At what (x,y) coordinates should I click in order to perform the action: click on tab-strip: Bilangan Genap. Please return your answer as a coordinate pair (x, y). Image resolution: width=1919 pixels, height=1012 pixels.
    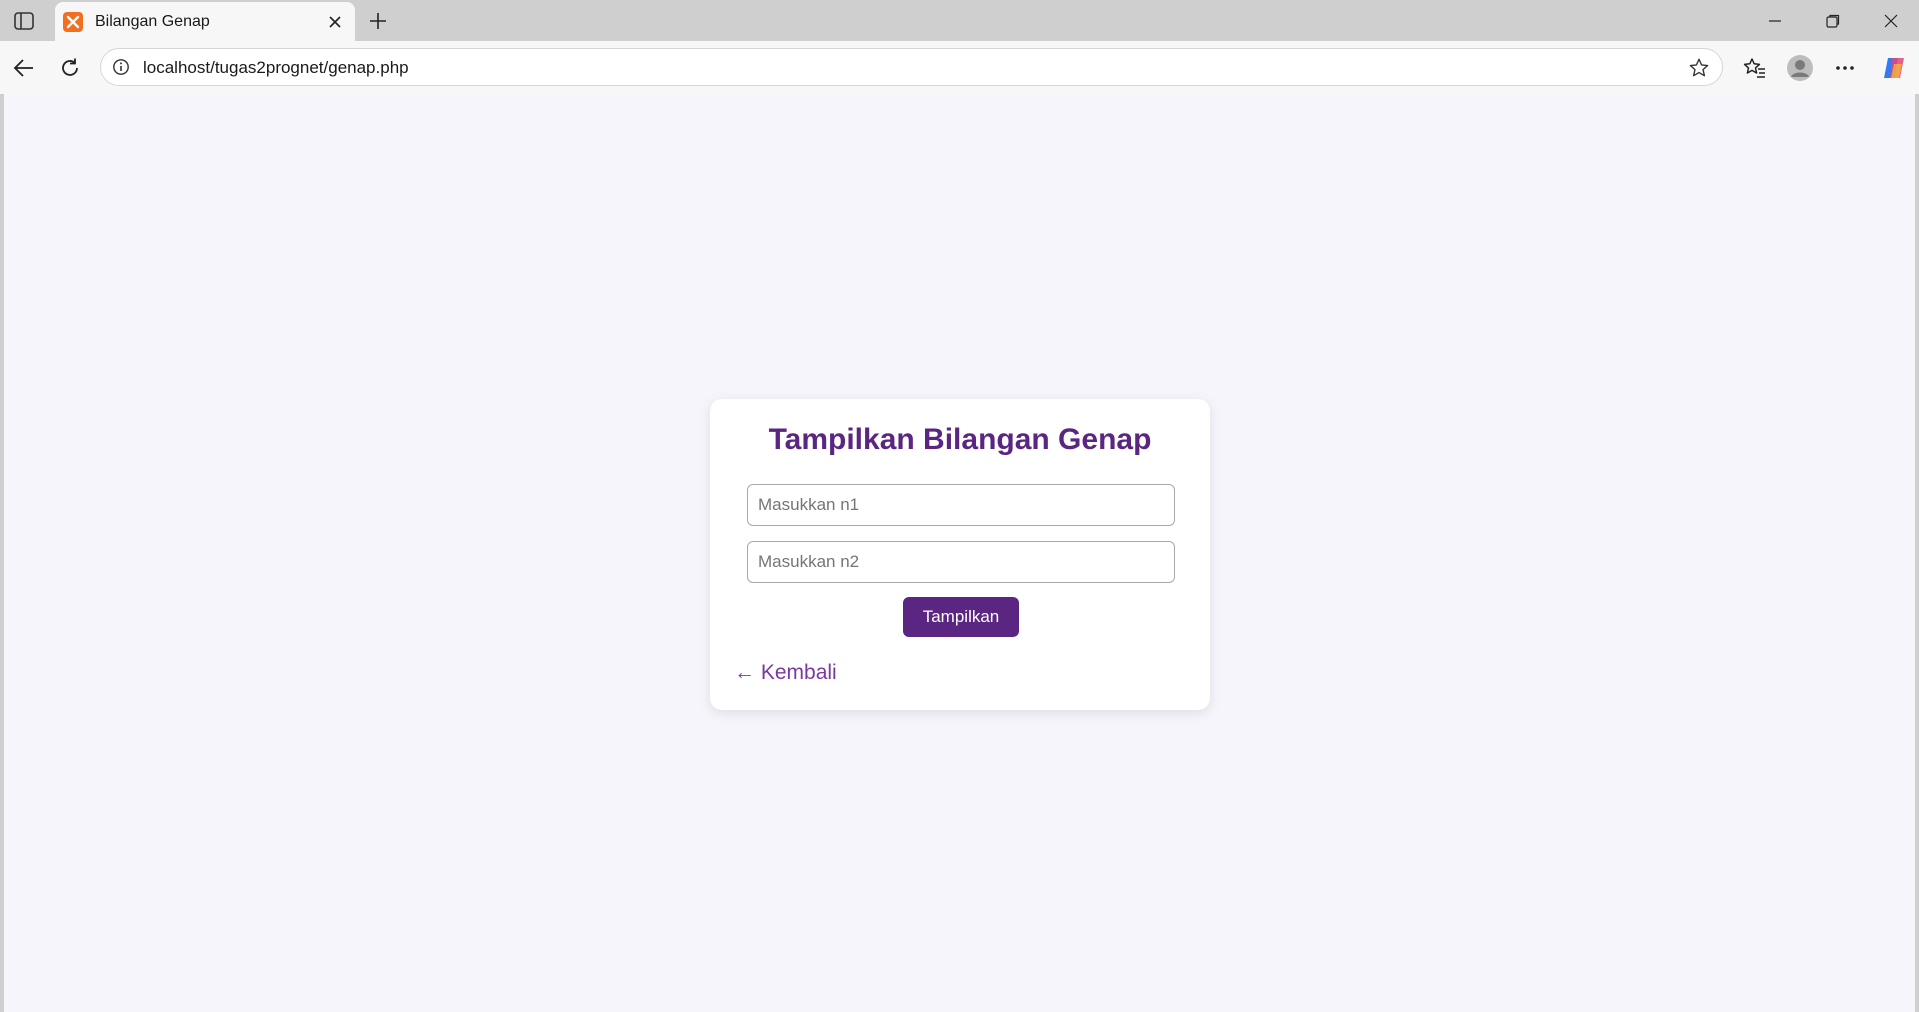
    Looking at the image, I should click on (959, 20).